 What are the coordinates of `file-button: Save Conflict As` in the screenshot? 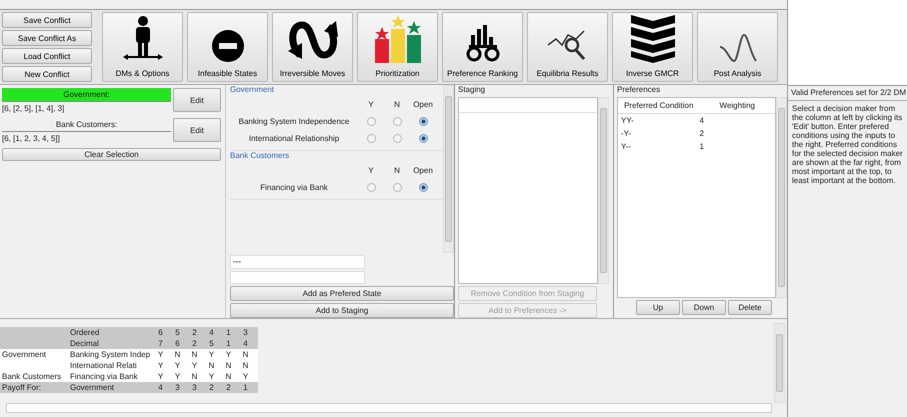 It's located at (47, 38).